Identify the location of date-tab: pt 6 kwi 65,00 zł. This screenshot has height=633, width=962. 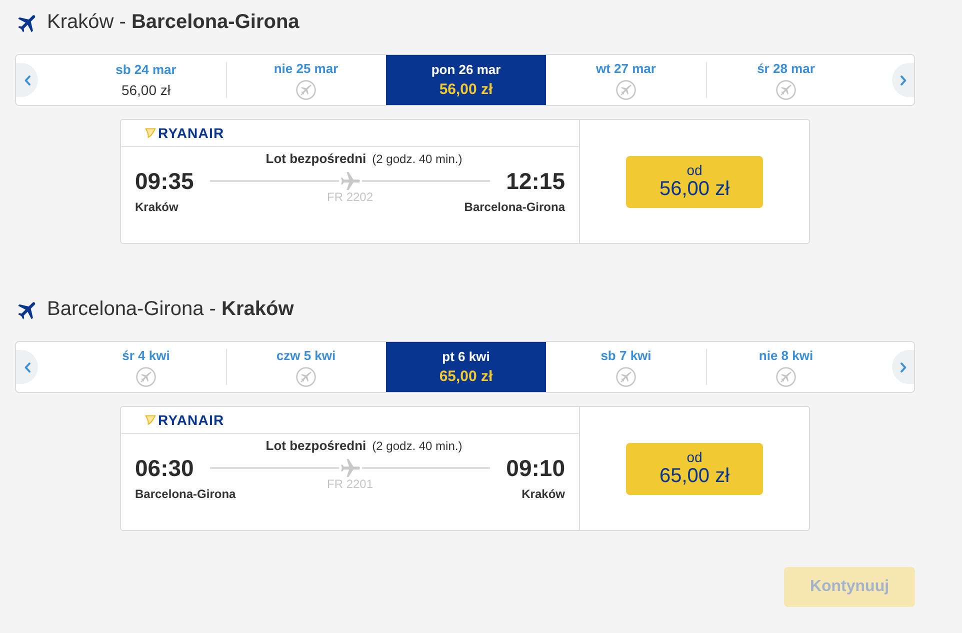
(466, 367).